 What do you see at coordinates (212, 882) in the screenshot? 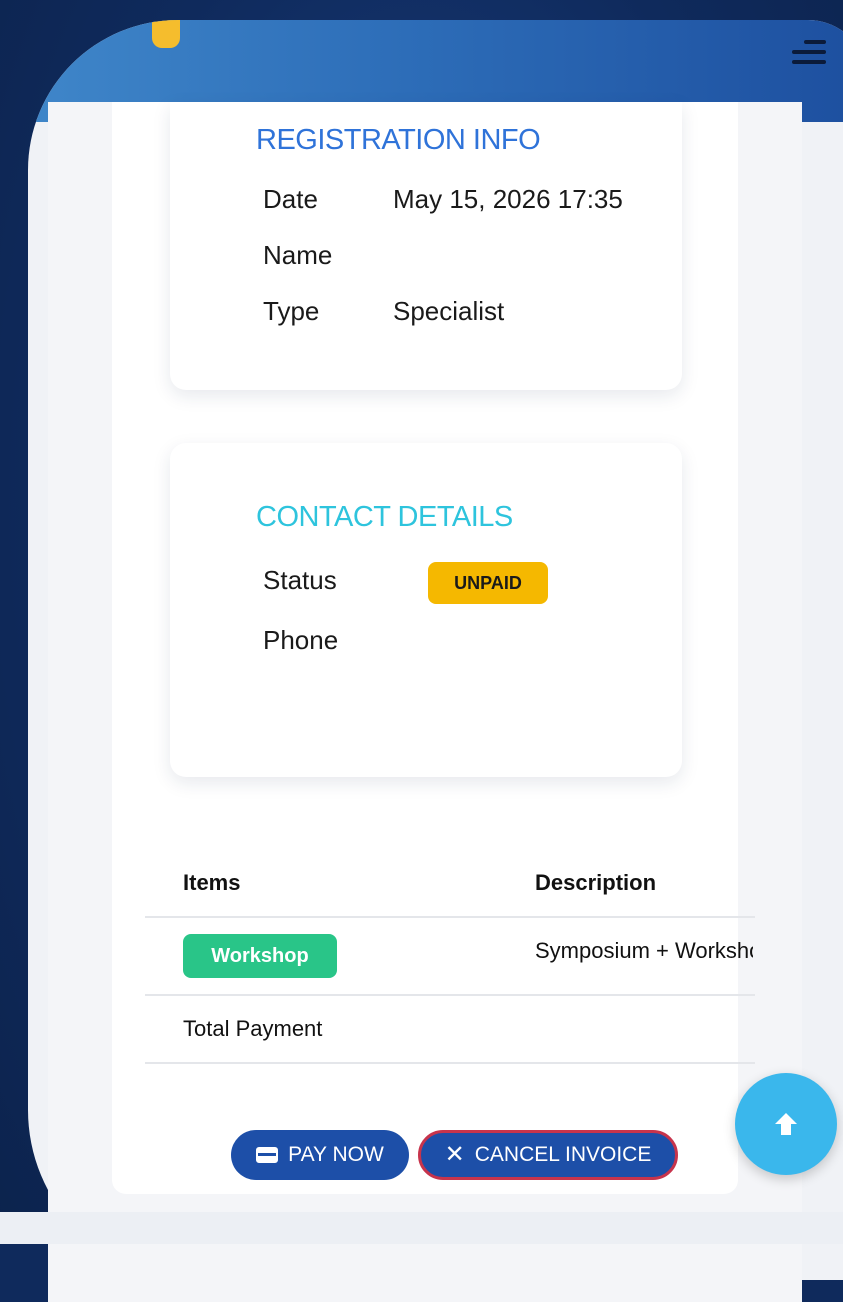
I see `column-header-items: Items` at bounding box center [212, 882].